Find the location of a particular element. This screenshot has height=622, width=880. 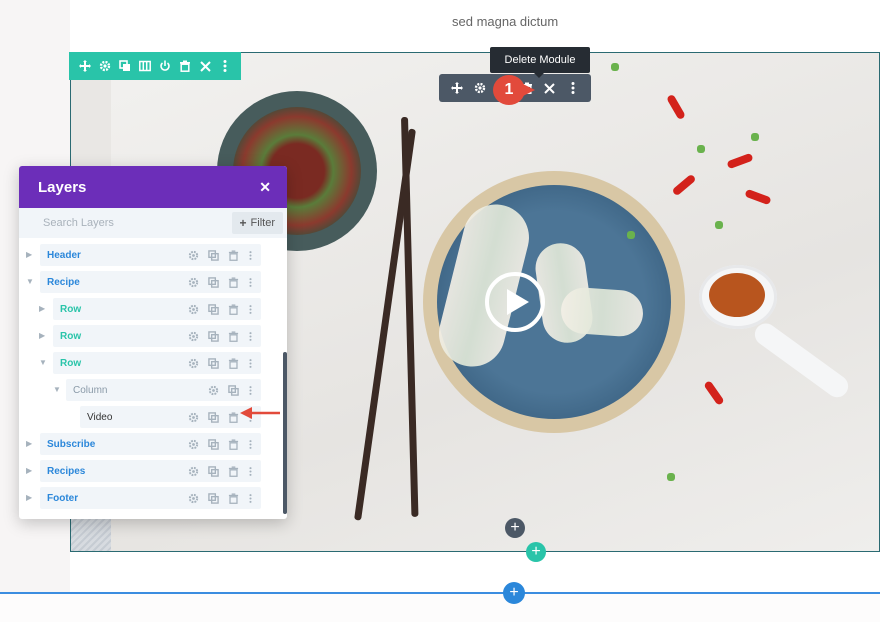

layer-row-section: ▶ Recipes is located at coordinates (153, 471).